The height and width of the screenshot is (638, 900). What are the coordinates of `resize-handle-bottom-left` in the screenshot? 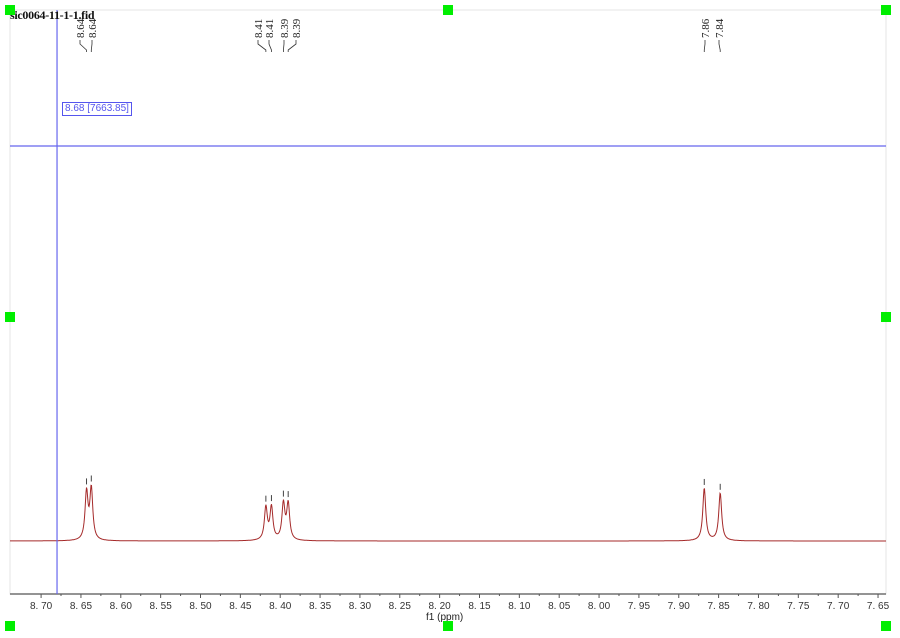 It's located at (10, 626).